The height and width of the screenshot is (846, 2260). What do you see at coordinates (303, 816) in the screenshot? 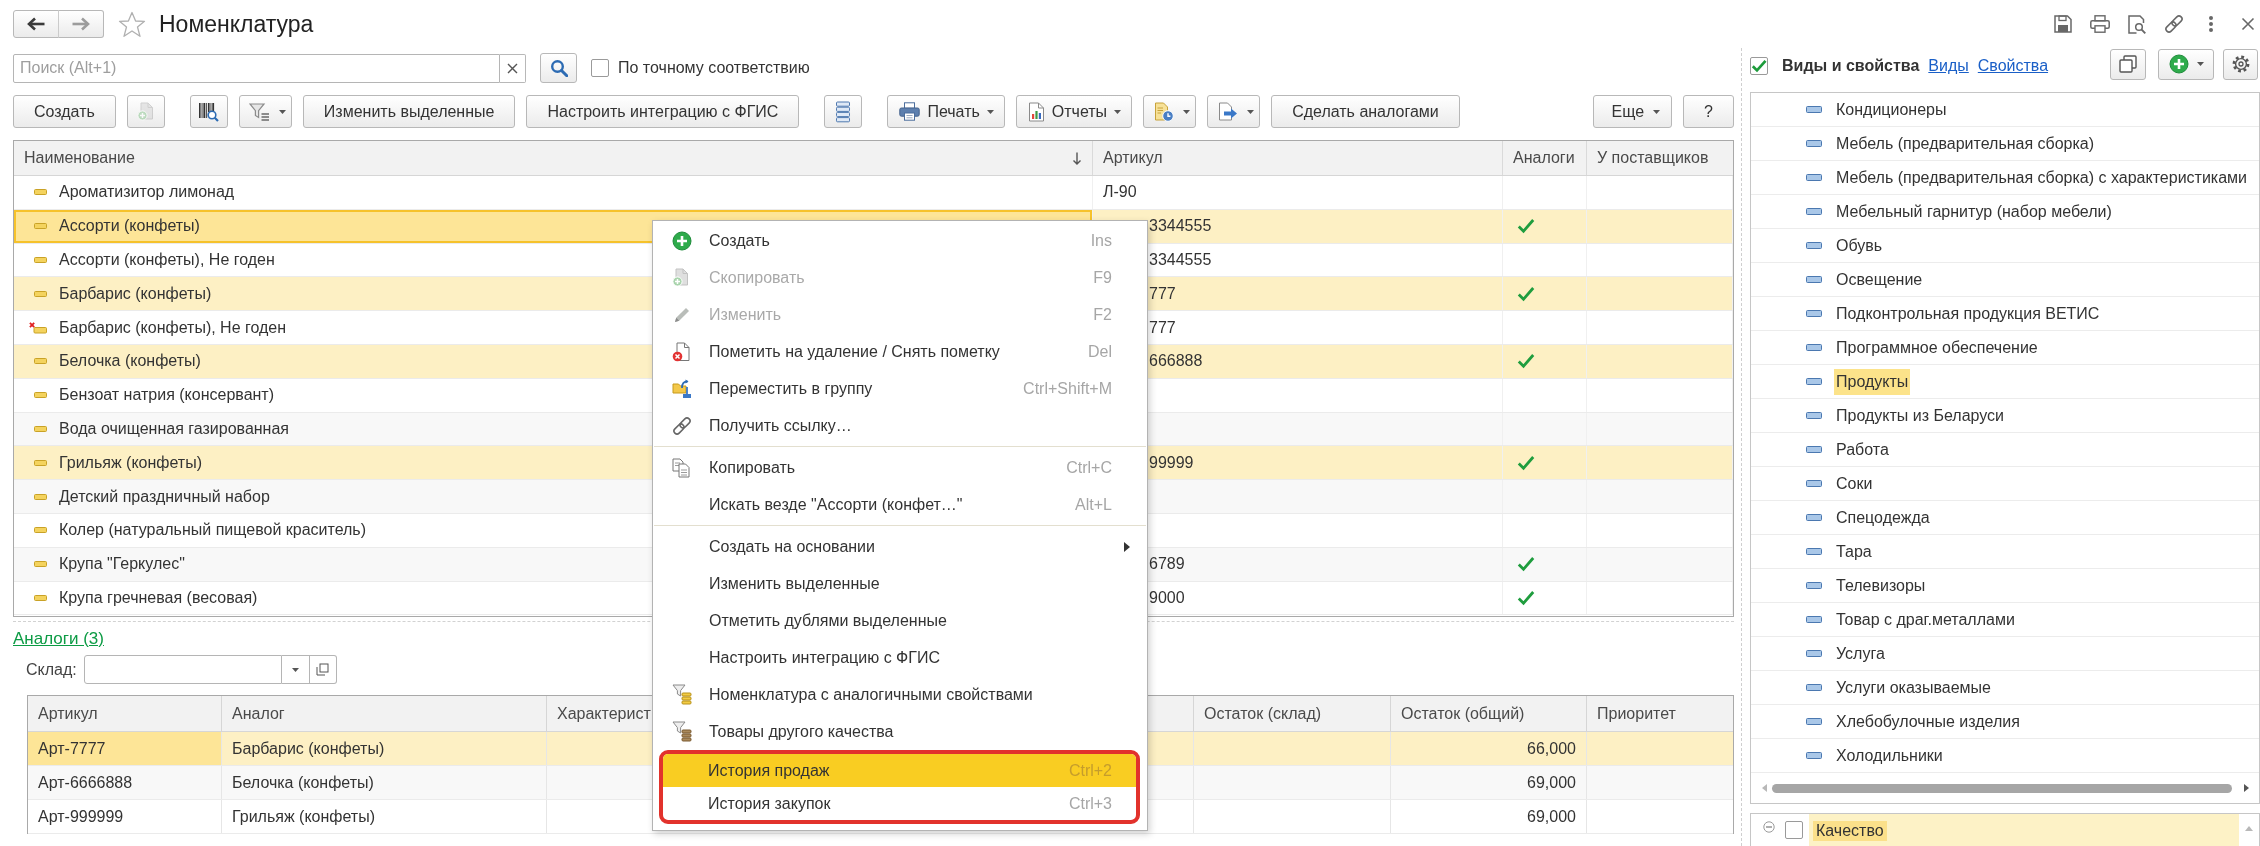
I see `table-cell: Грильяж (конфеты)` at bounding box center [303, 816].